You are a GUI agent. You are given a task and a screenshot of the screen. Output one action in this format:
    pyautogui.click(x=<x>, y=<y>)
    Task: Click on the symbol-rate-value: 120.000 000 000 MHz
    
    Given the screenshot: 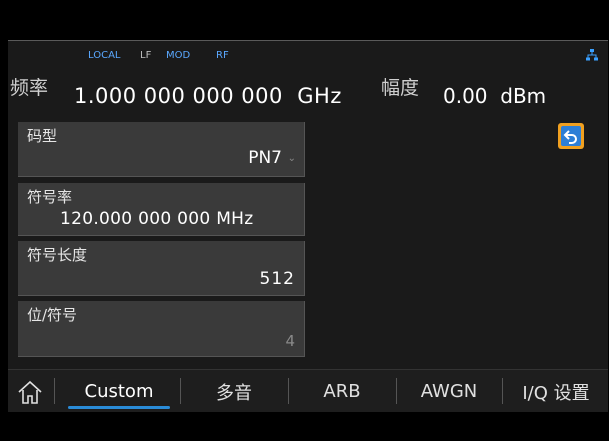 What is the action you would take?
    pyautogui.click(x=157, y=219)
    